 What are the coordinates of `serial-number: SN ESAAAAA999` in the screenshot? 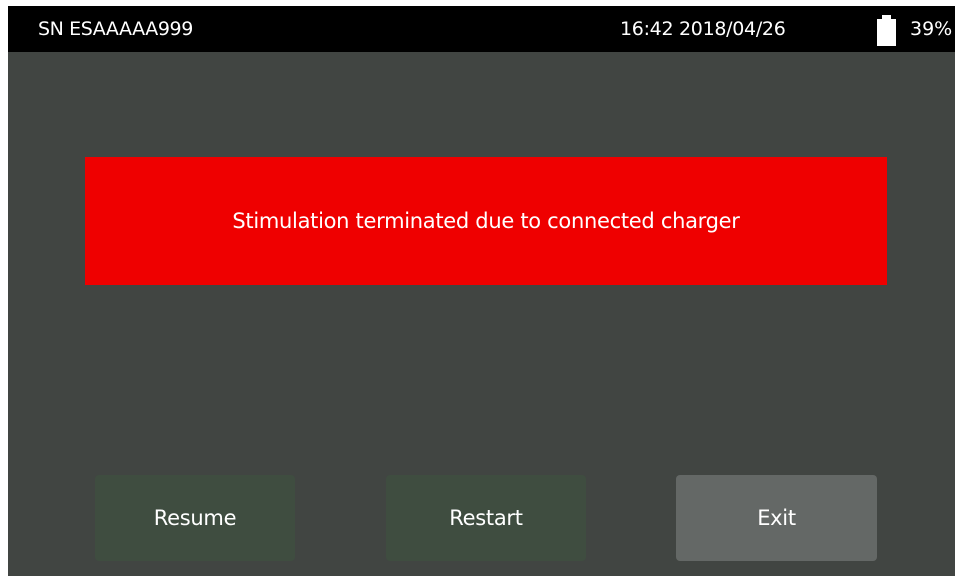 It's located at (115, 29).